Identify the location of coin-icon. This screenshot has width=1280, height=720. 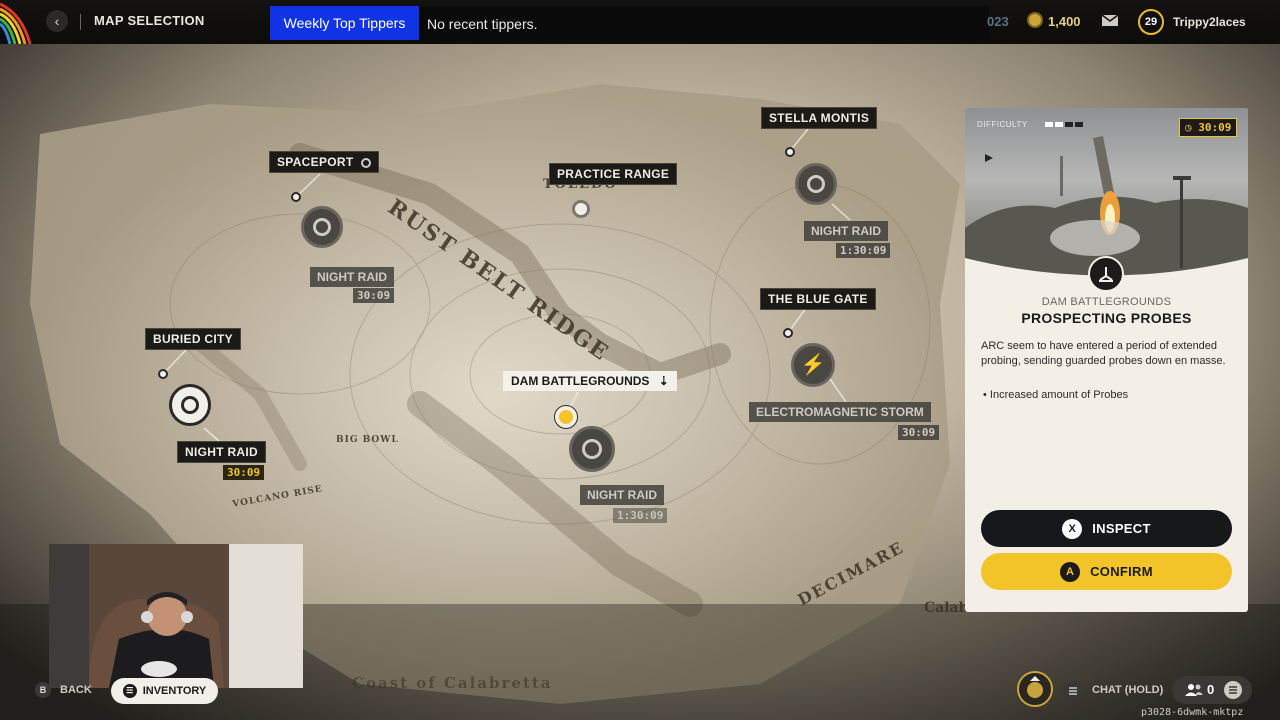
(1035, 20).